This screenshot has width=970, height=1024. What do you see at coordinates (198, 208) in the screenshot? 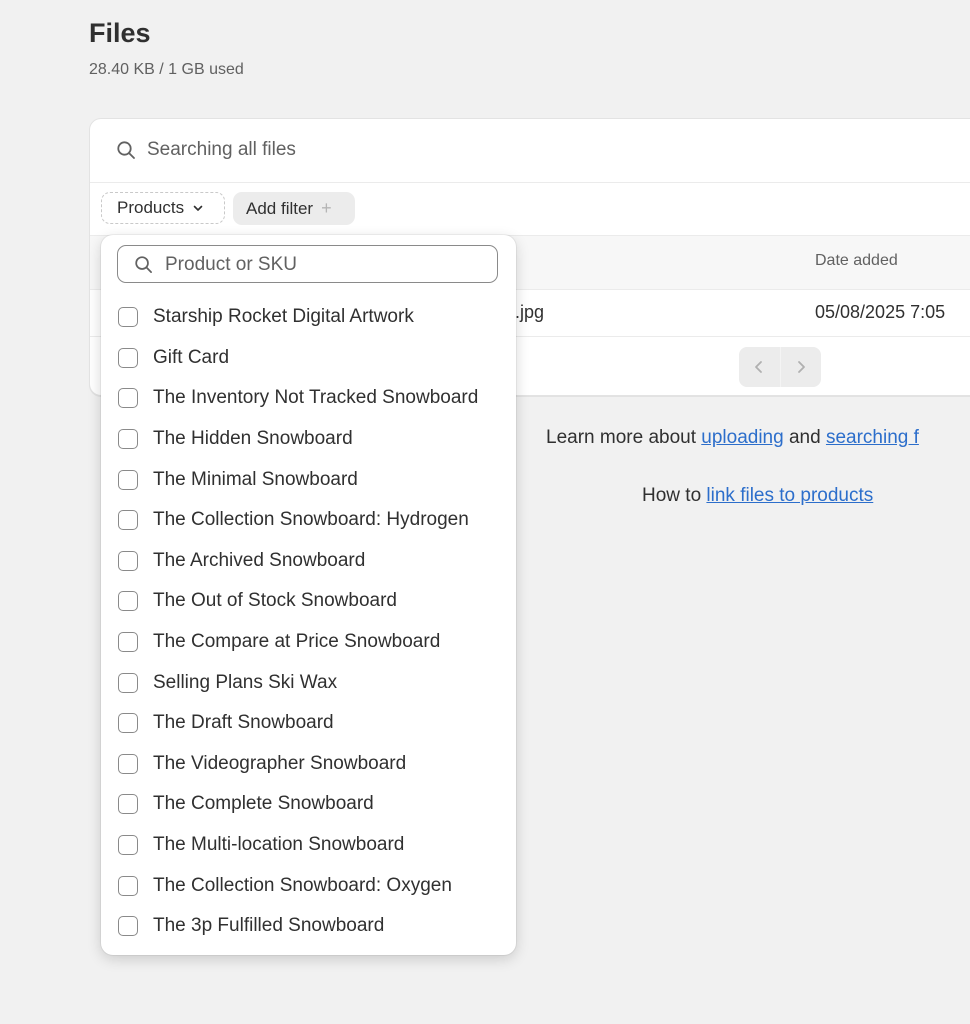
I see `chevron-down-icon` at bounding box center [198, 208].